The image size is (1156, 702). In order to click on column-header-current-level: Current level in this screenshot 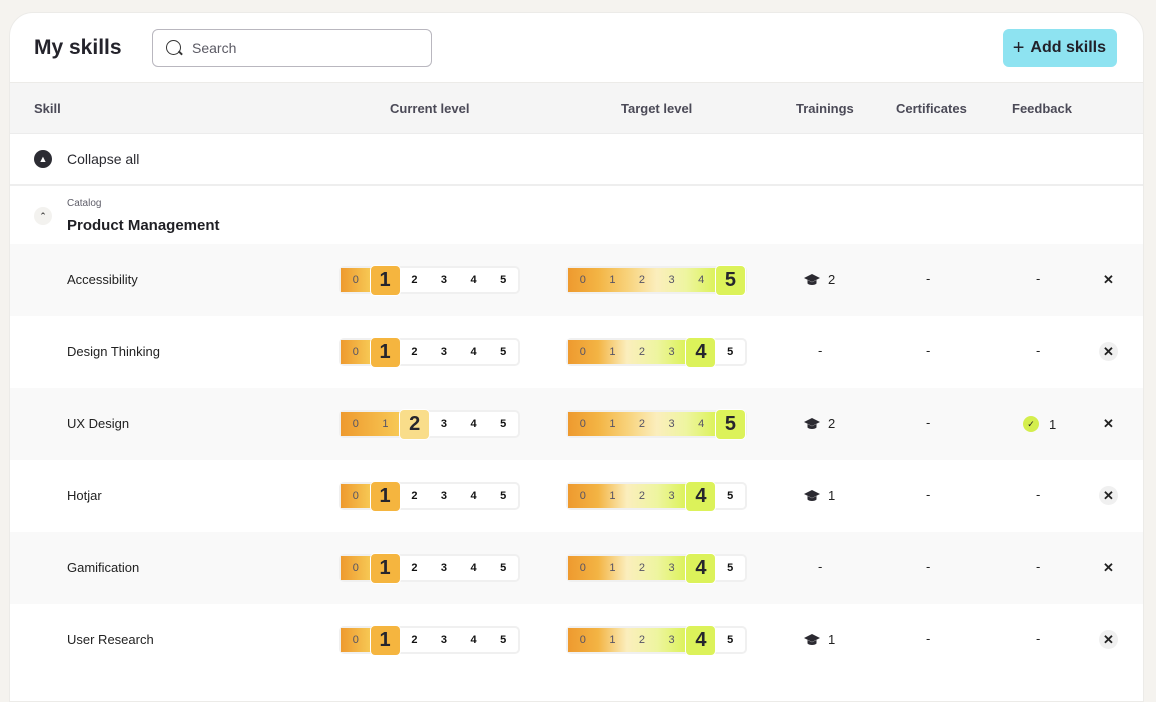, I will do `click(429, 108)`.